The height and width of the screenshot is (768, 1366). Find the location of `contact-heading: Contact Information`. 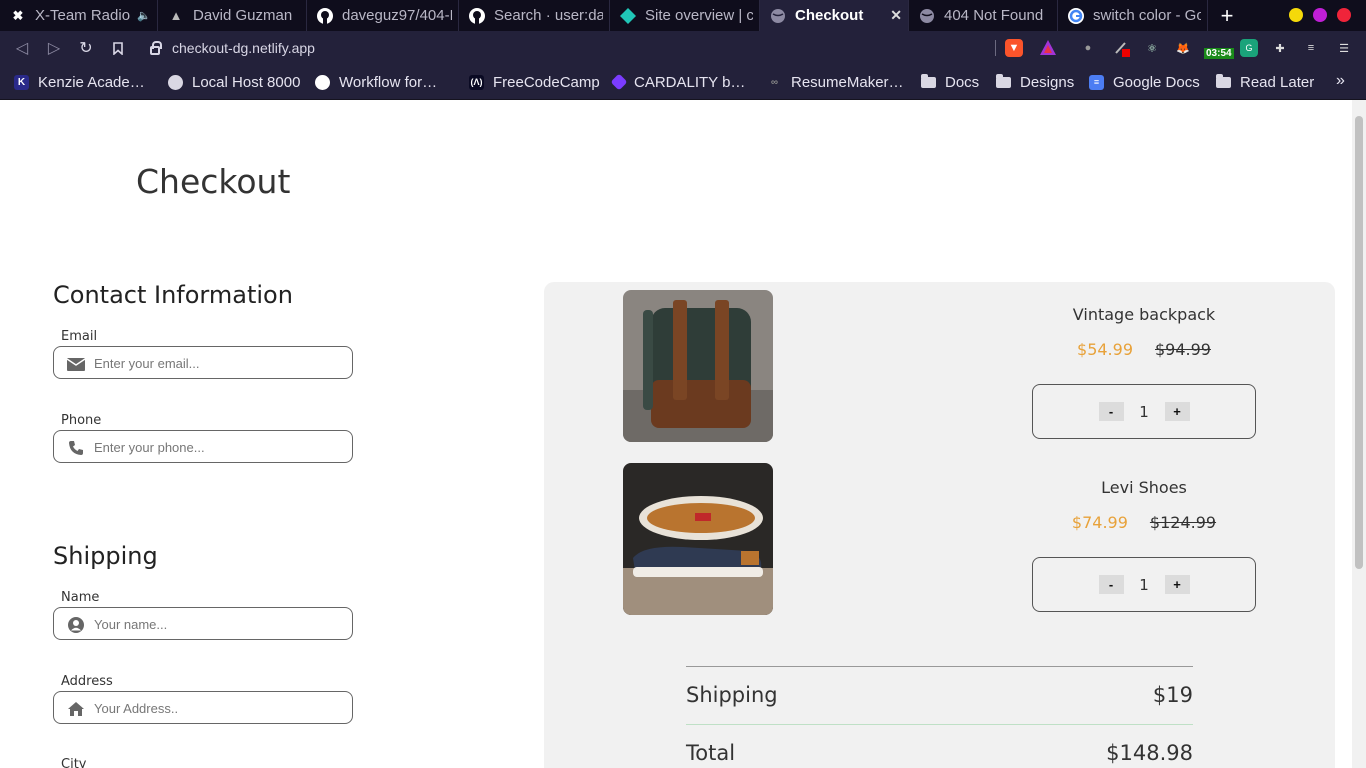

contact-heading: Contact Information is located at coordinates (173, 295).